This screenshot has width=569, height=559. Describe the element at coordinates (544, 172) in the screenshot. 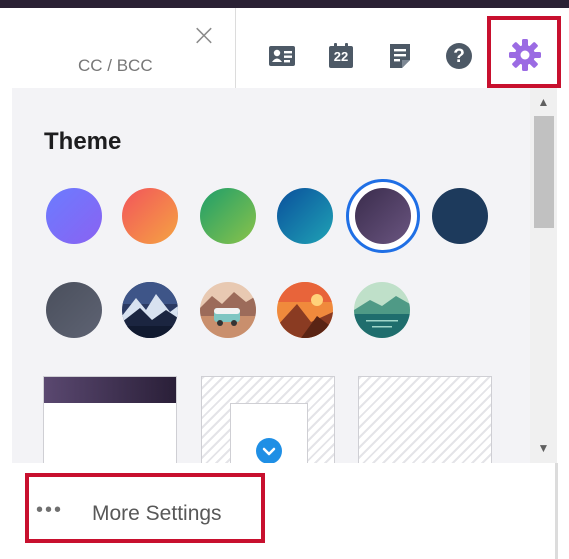

I see `scroll-thumb` at that location.